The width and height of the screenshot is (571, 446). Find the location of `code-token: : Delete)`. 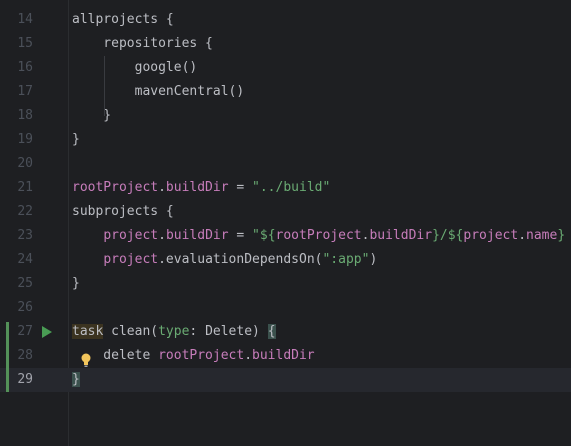

code-token: : Delete) is located at coordinates (228, 331).